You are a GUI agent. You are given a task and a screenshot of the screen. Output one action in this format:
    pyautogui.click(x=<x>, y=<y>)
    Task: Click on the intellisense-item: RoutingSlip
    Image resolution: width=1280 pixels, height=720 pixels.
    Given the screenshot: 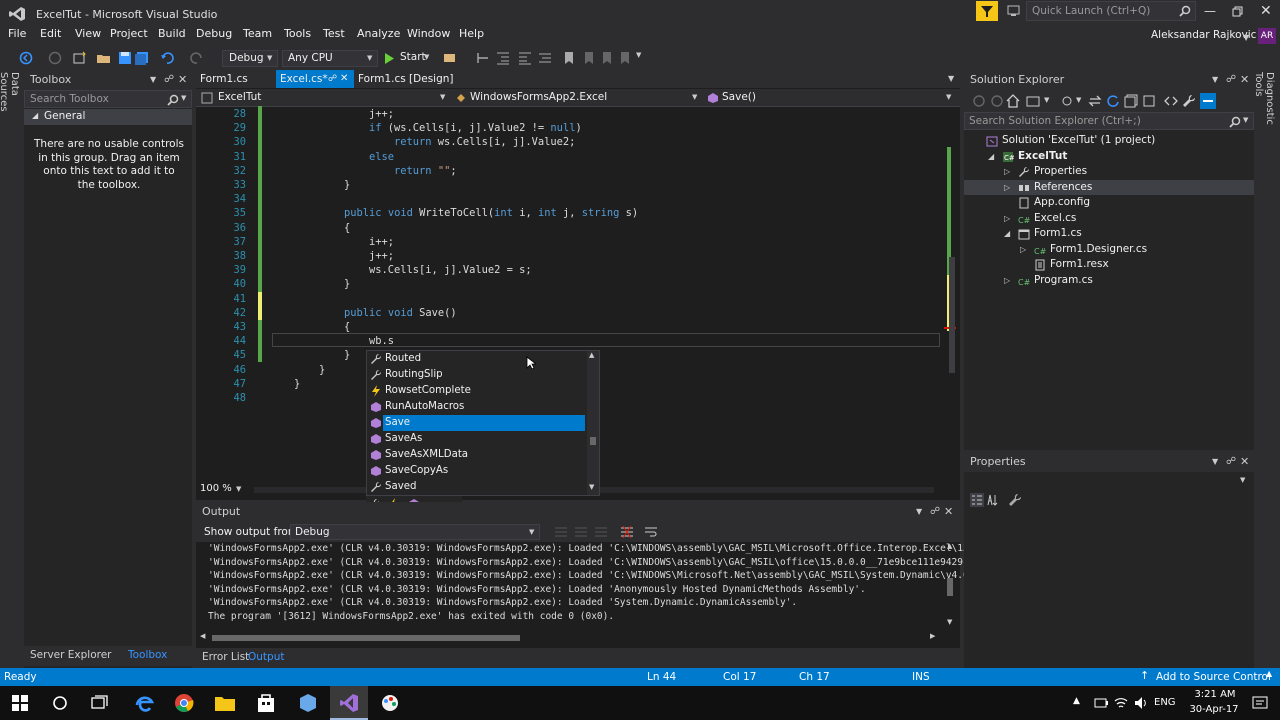 What is the action you would take?
    pyautogui.click(x=477, y=375)
    